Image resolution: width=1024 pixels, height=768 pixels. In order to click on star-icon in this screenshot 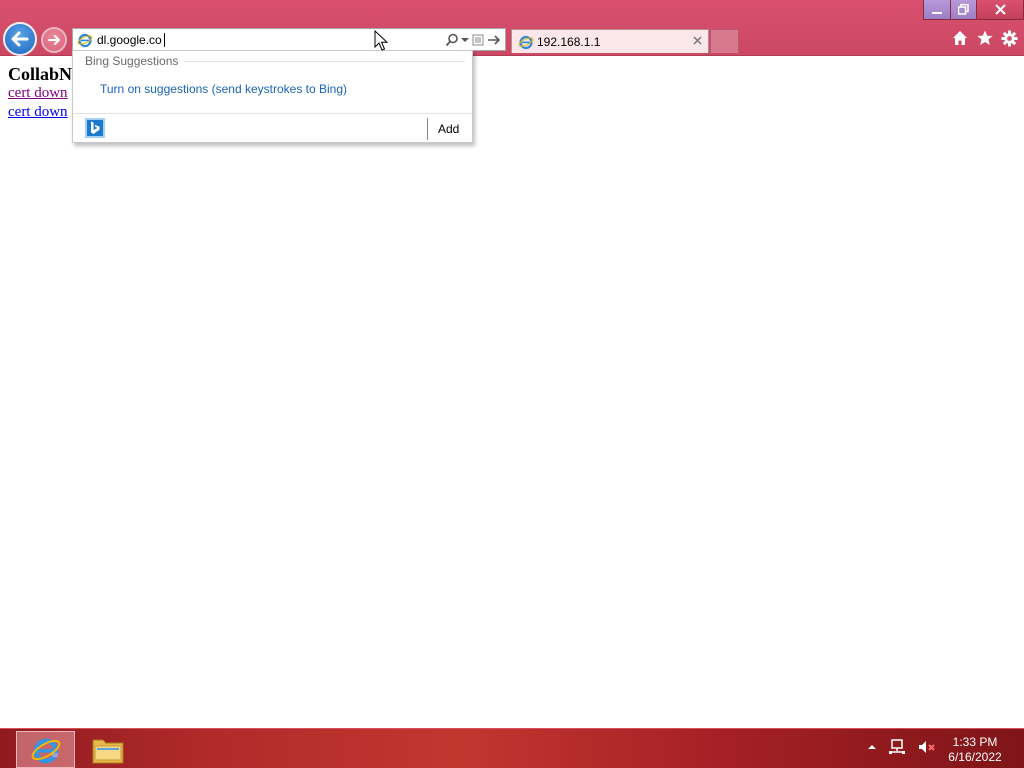, I will do `click(984, 37)`.